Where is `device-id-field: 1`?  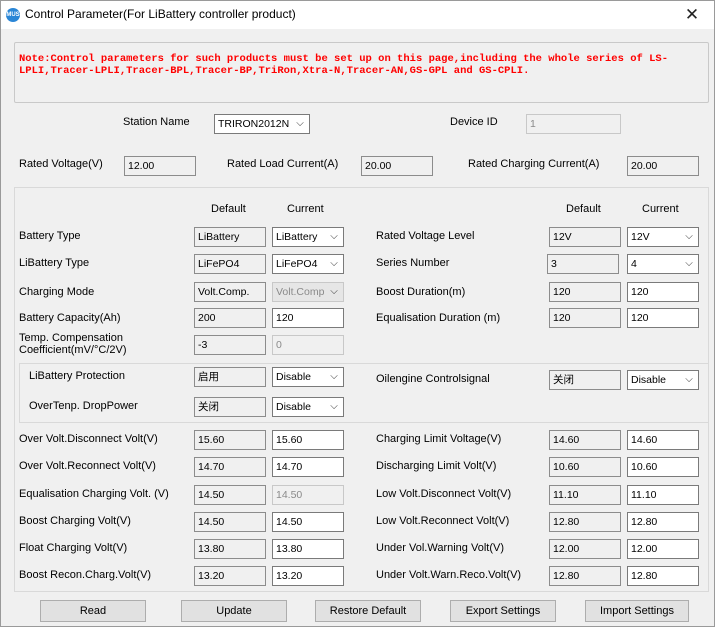 device-id-field: 1 is located at coordinates (573, 124).